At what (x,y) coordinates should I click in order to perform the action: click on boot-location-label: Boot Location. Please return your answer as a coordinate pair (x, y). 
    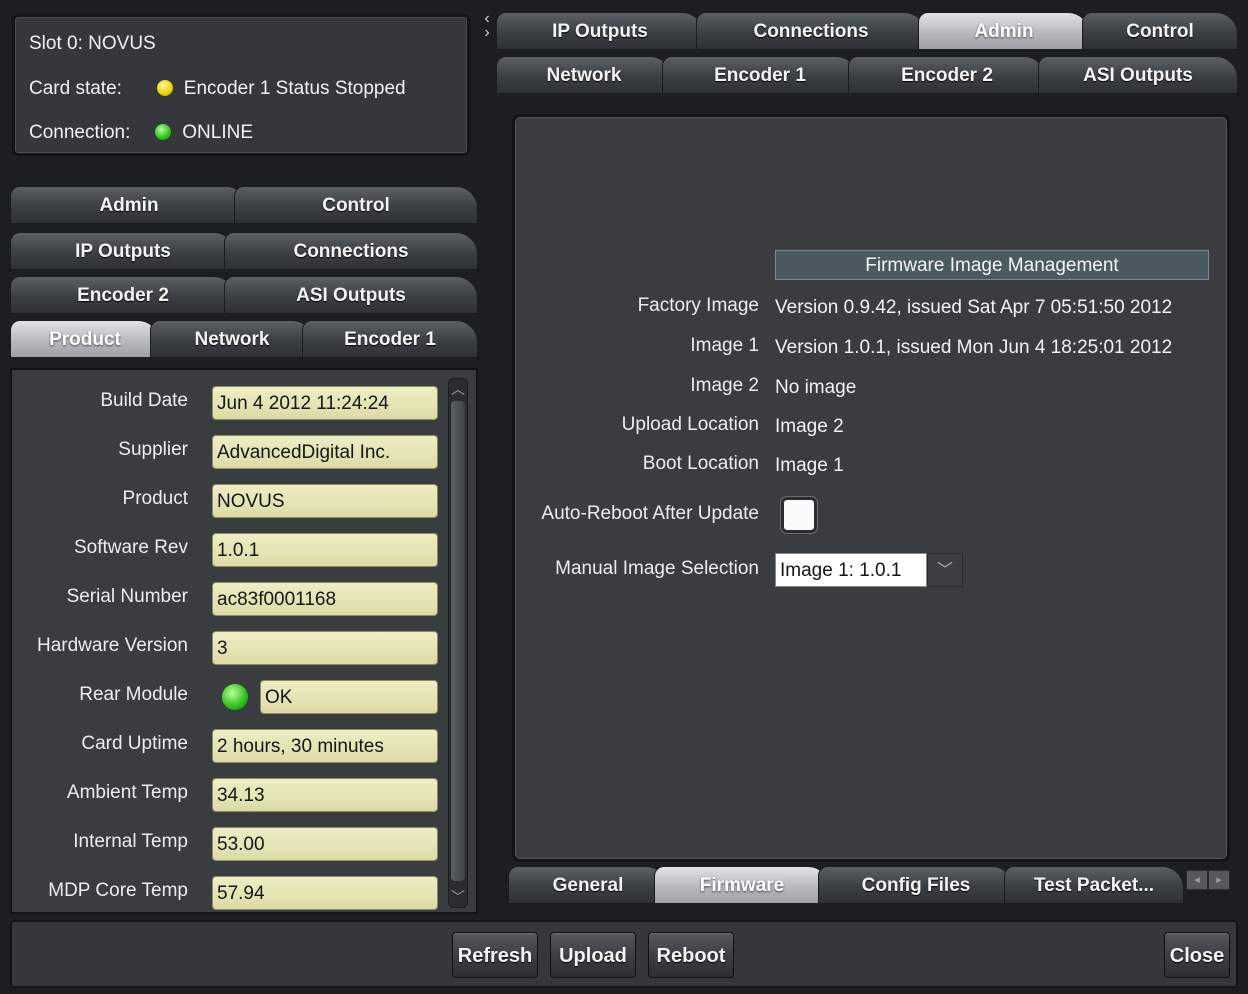
    Looking at the image, I should click on (700, 463).